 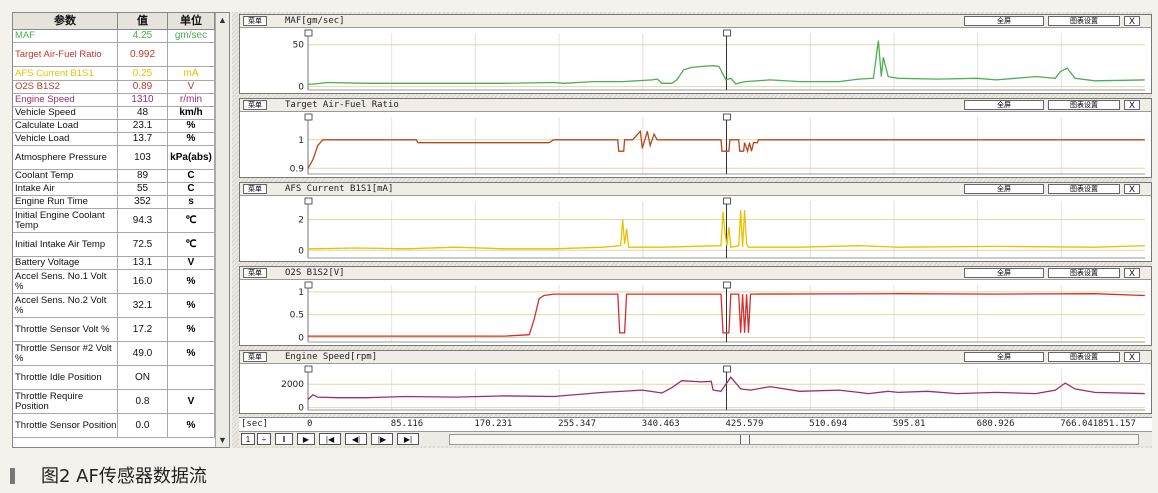 What do you see at coordinates (248, 439) in the screenshot?
I see `page-number: 1` at bounding box center [248, 439].